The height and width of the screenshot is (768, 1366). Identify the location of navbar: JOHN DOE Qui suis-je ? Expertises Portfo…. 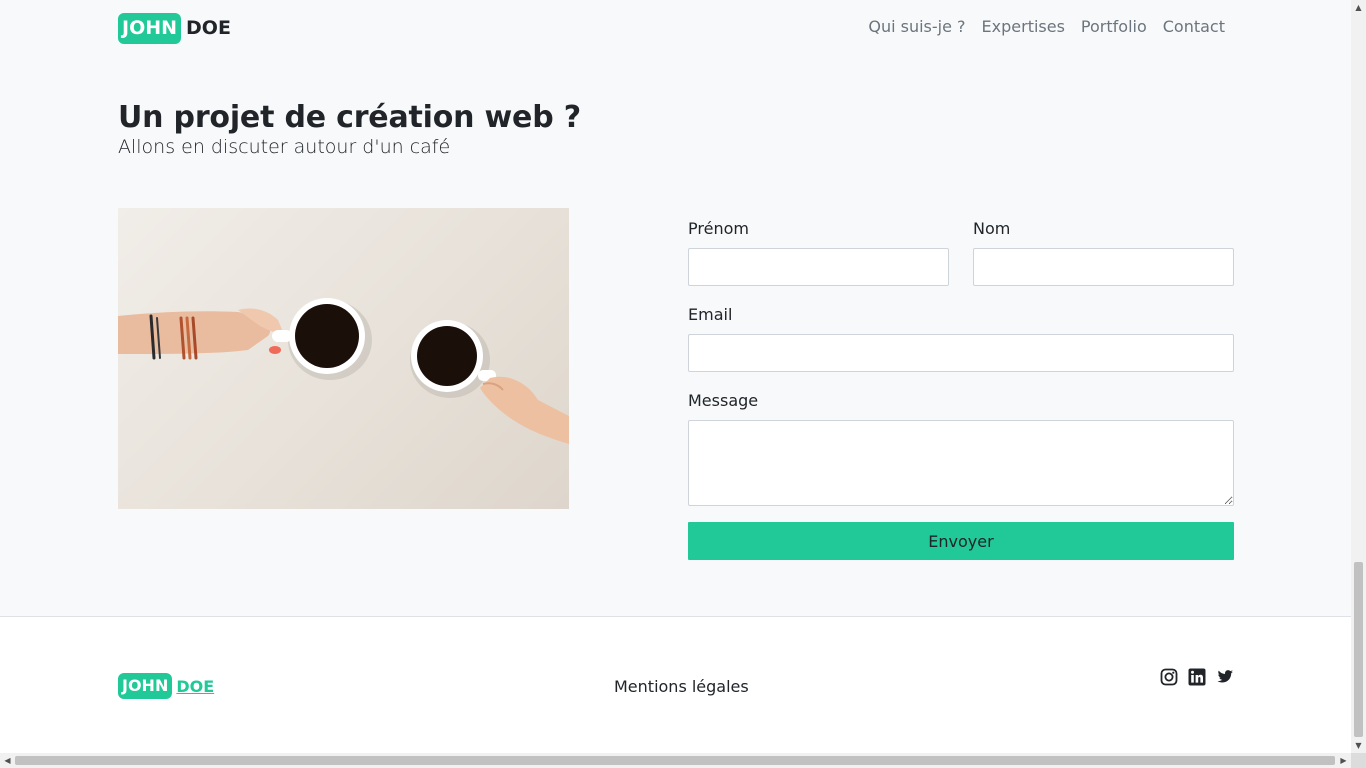
(675, 28).